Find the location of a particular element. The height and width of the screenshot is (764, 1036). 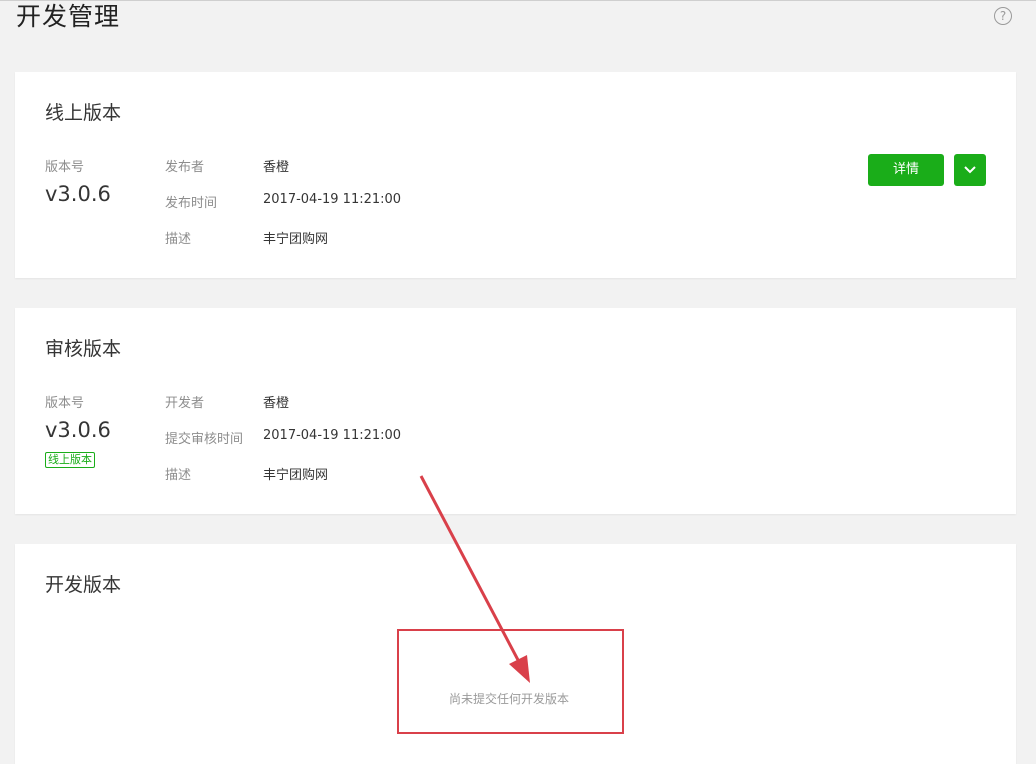

detail-button: 详情 is located at coordinates (906, 170).